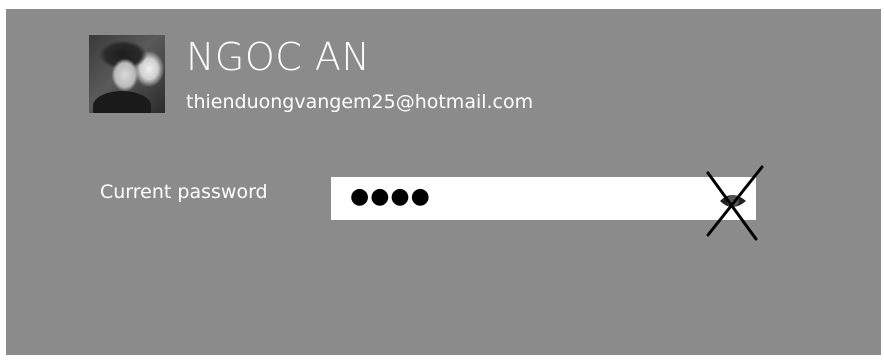 The width and height of the screenshot is (884, 360). I want to click on current-password-label: Current password, so click(184, 192).